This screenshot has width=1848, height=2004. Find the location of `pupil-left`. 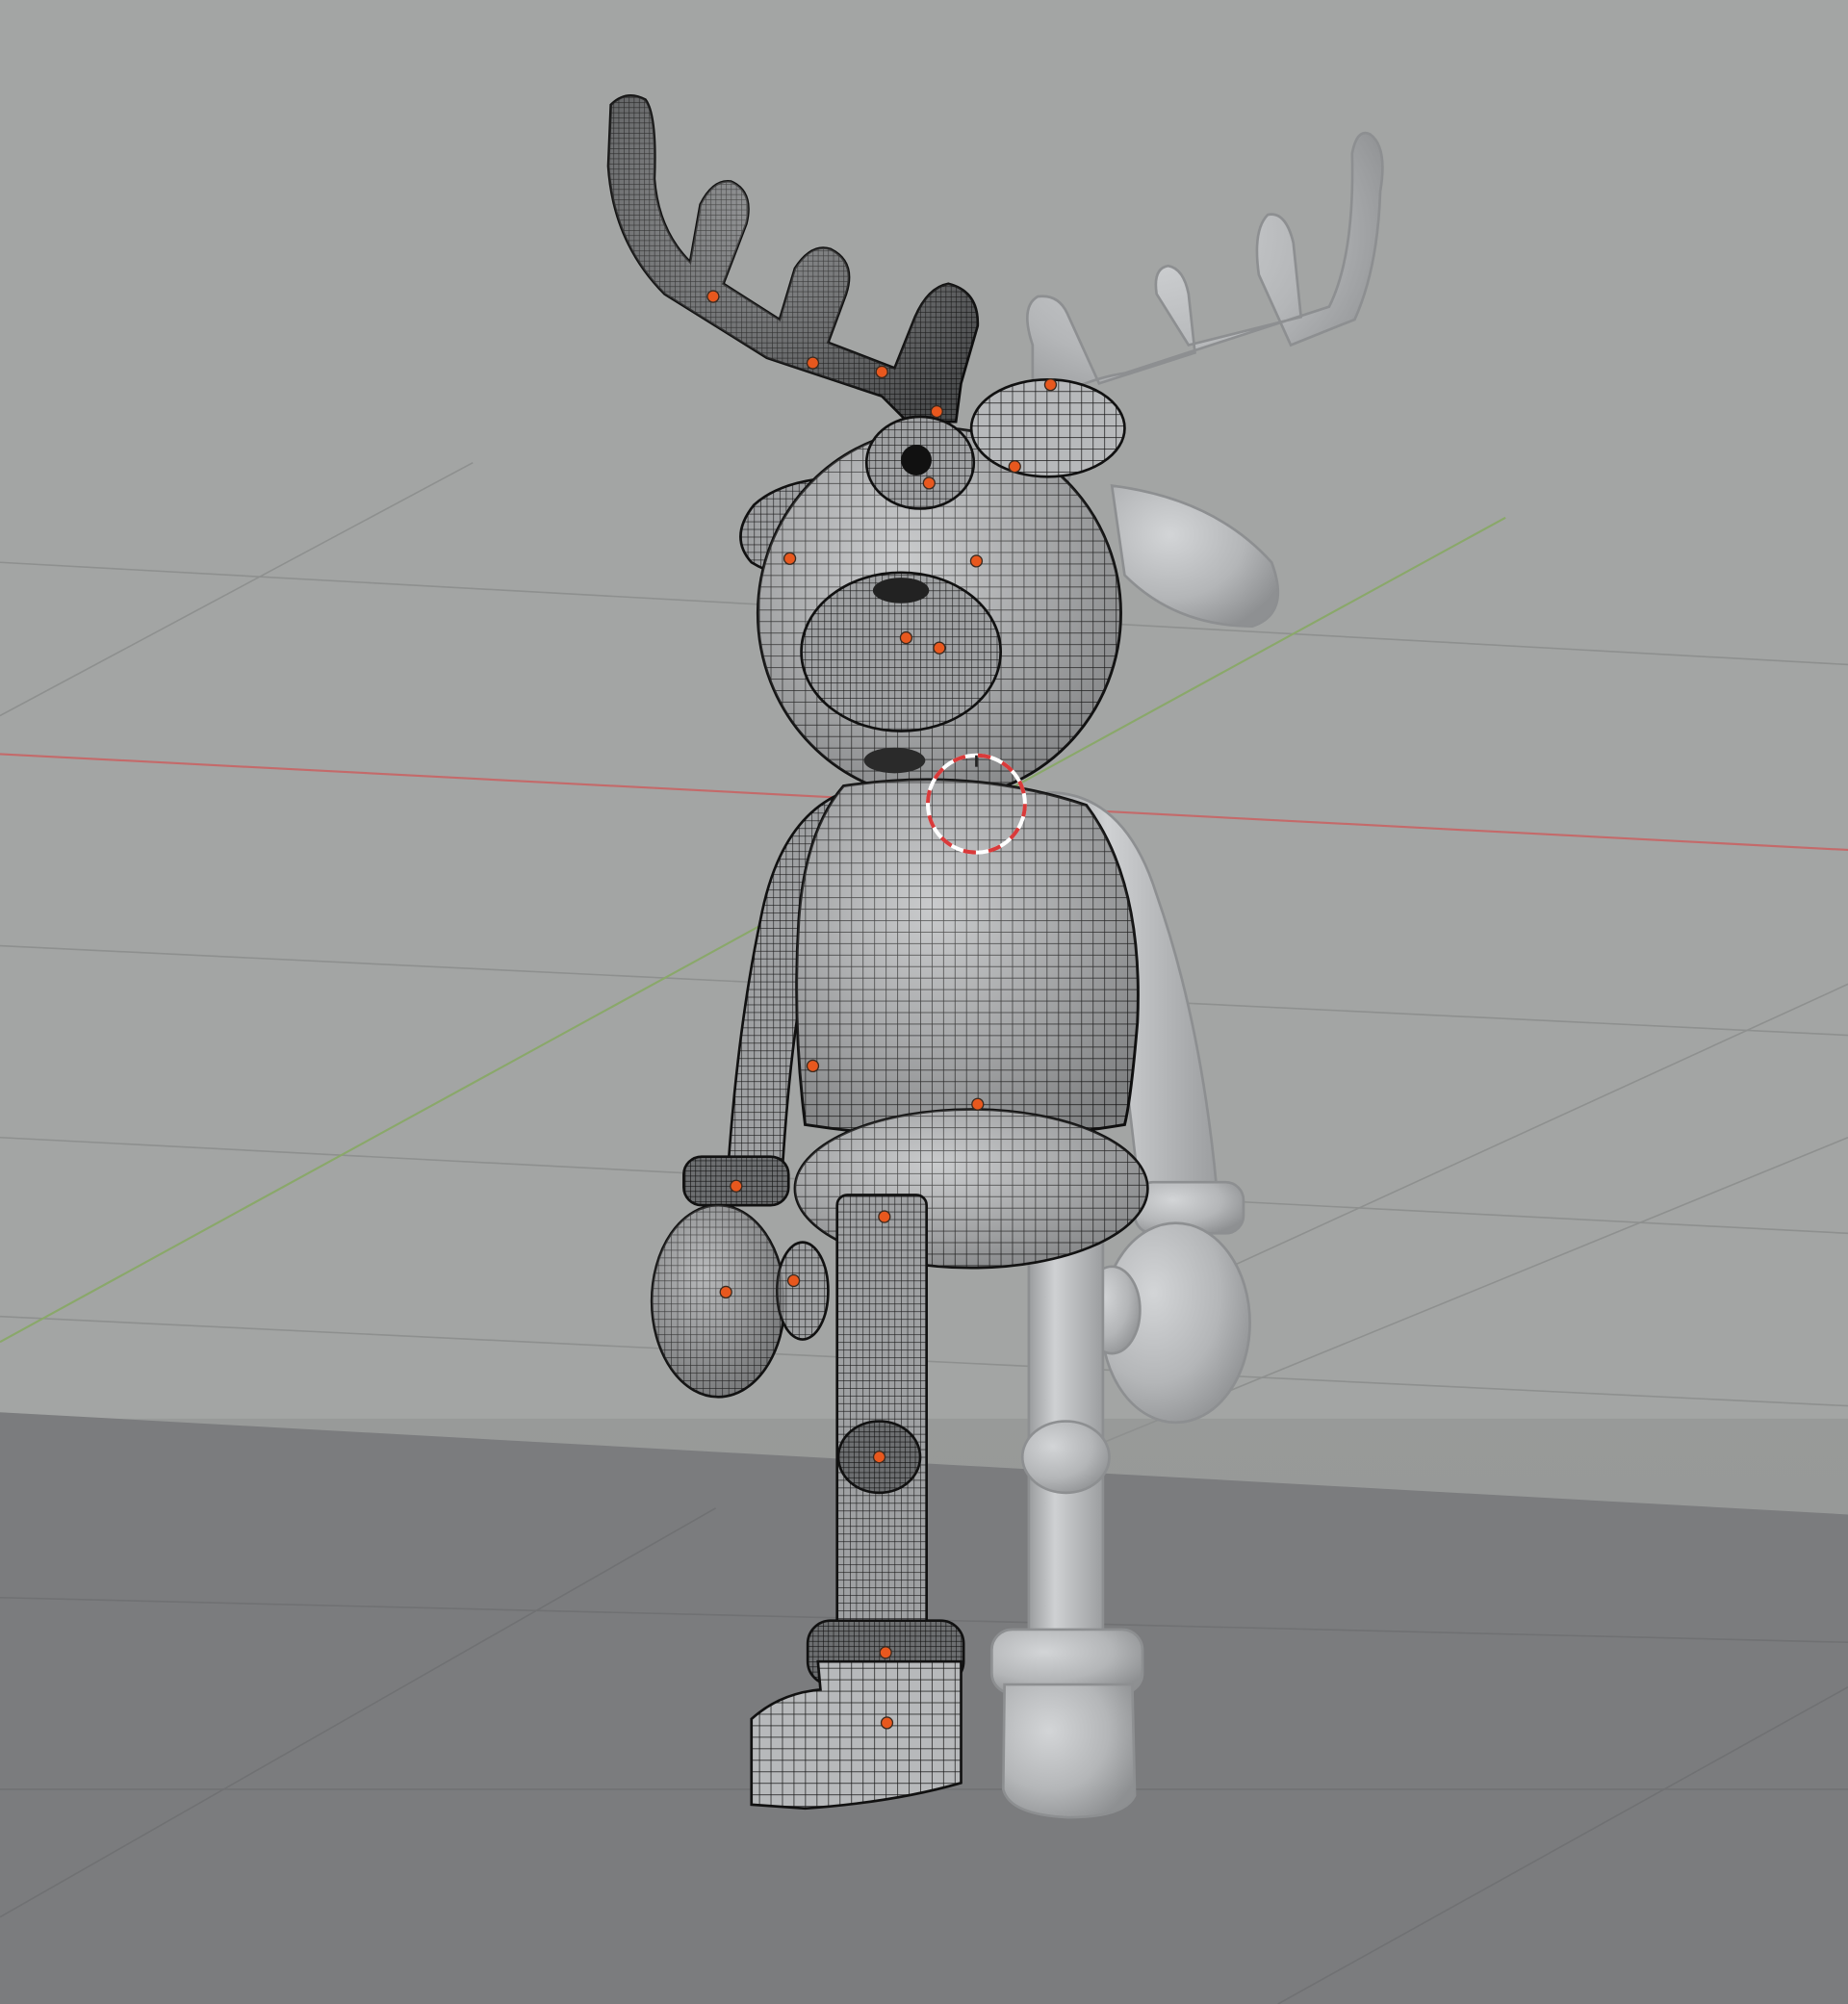

pupil-left is located at coordinates (916, 460).